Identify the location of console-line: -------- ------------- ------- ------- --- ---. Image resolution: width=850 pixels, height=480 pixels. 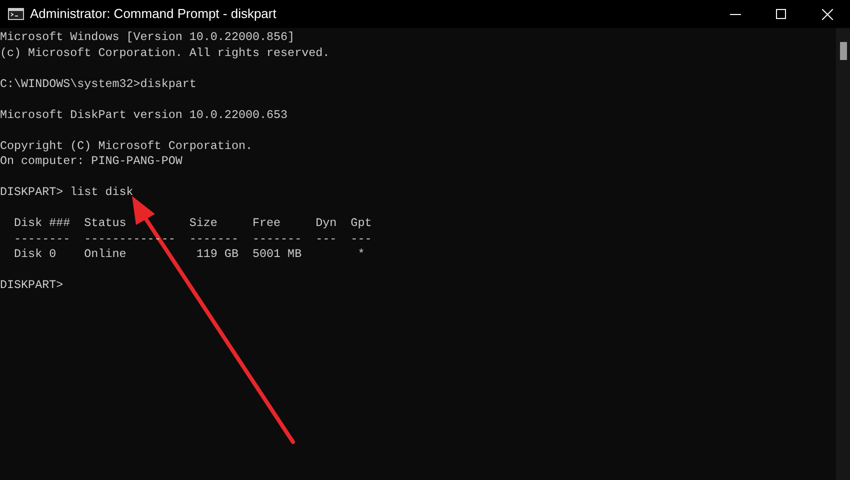
(192, 239).